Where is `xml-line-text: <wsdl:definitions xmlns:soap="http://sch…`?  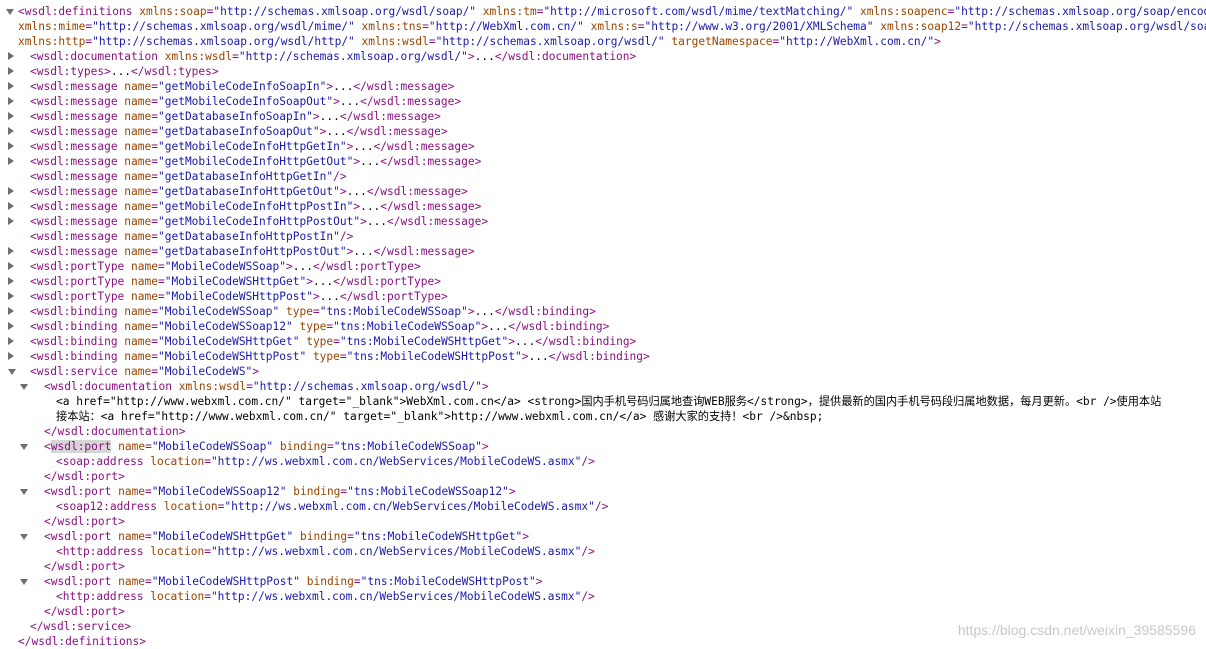
xml-line-text: <wsdl:definitions xmlns:soap="http://sch… is located at coordinates (612, 11).